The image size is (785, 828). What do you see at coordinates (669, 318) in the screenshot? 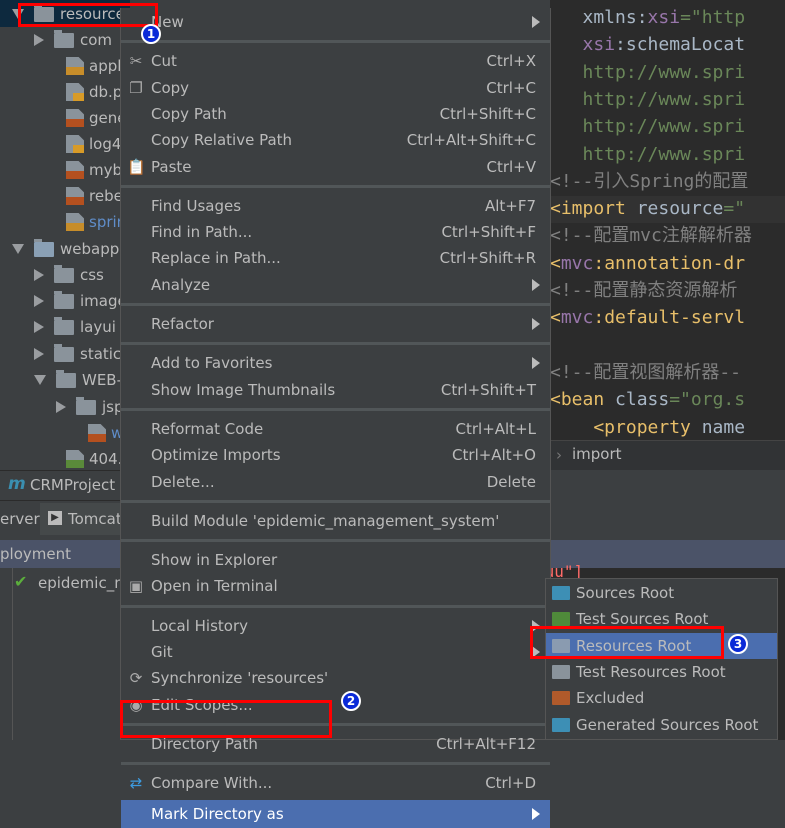
I see `code-token: :default-servl` at bounding box center [669, 318].